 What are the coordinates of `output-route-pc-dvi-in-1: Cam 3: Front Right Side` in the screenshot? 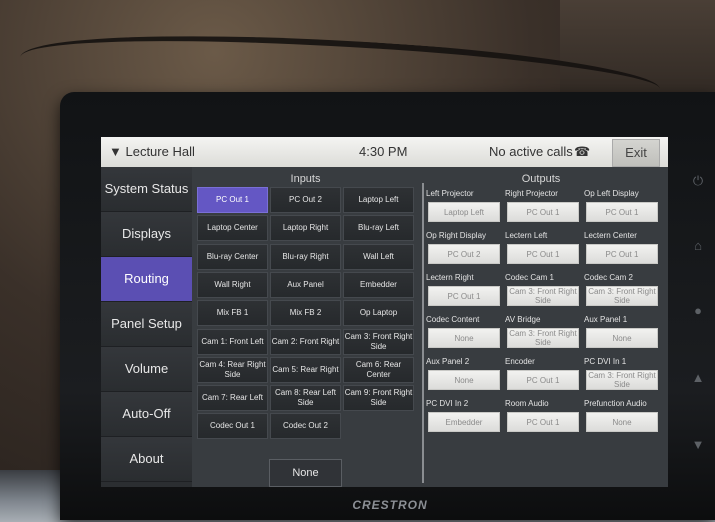 It's located at (622, 380).